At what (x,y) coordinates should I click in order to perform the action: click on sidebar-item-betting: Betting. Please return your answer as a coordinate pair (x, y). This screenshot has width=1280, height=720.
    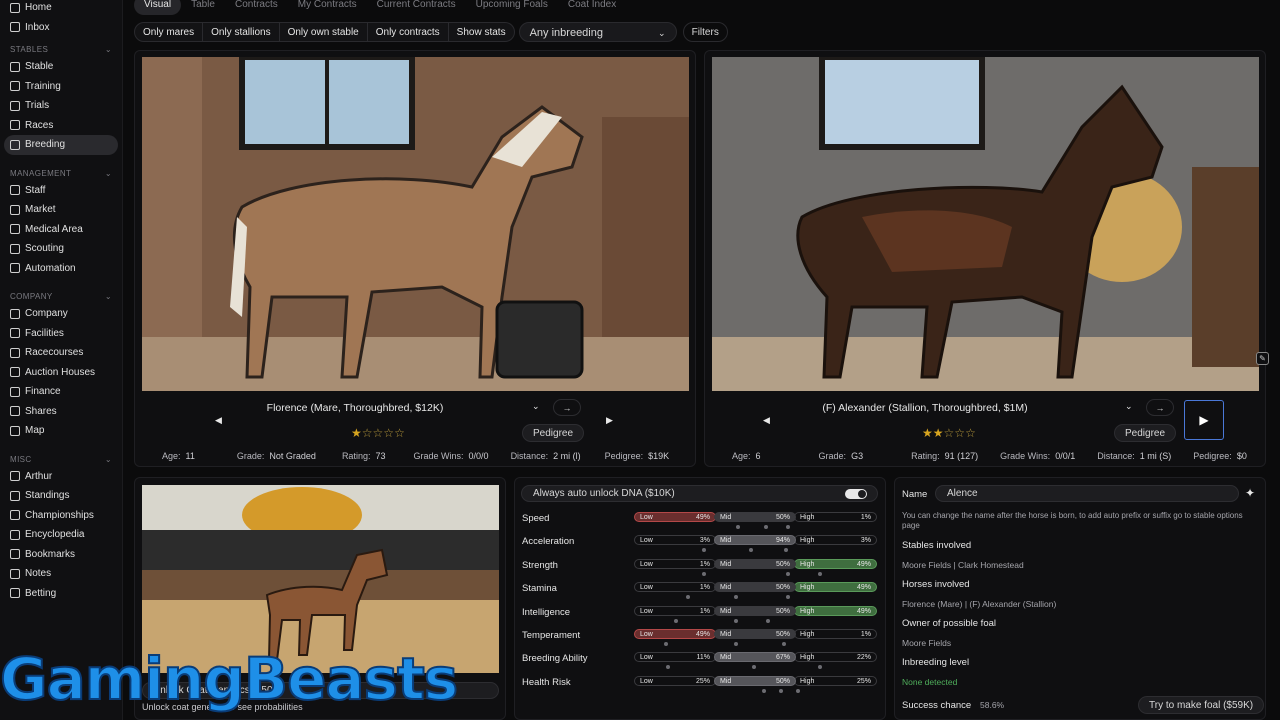
    Looking at the image, I should click on (61, 594).